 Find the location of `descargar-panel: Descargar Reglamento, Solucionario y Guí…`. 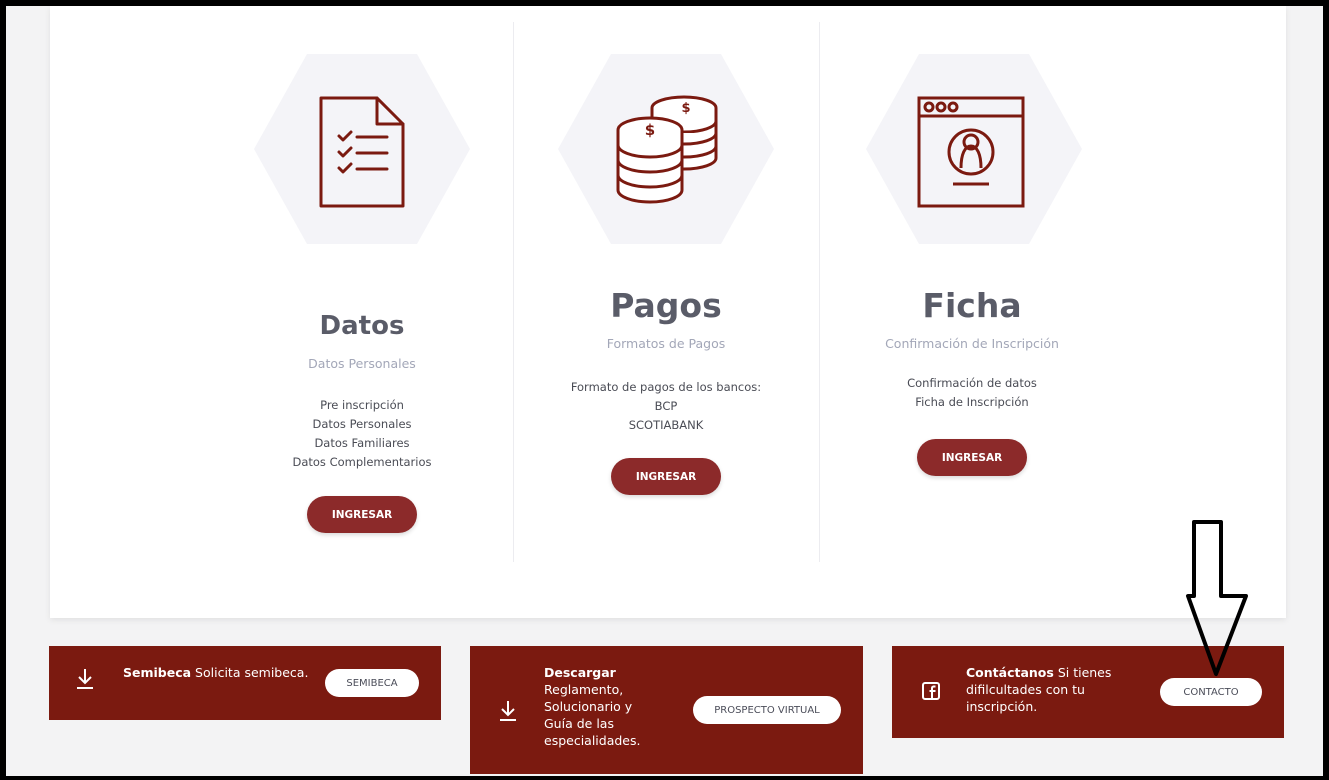

descargar-panel: Descargar Reglamento, Solucionario y Guí… is located at coordinates (666, 710).